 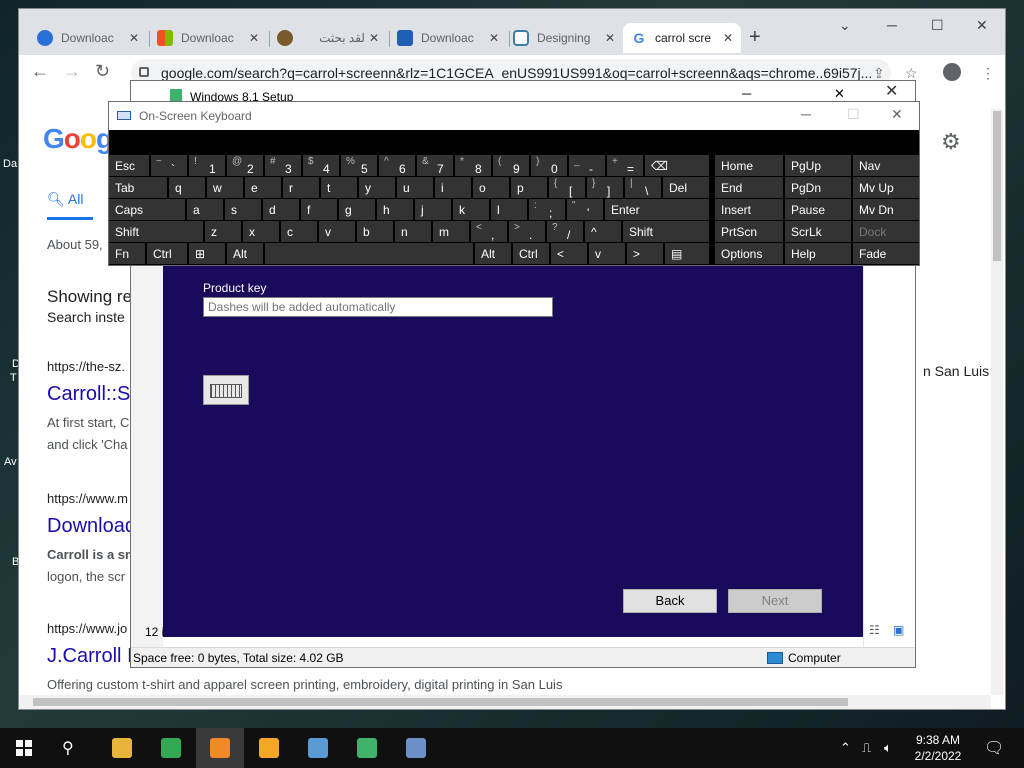 What do you see at coordinates (749, 253) in the screenshot?
I see `osk-nav-key: Options` at bounding box center [749, 253].